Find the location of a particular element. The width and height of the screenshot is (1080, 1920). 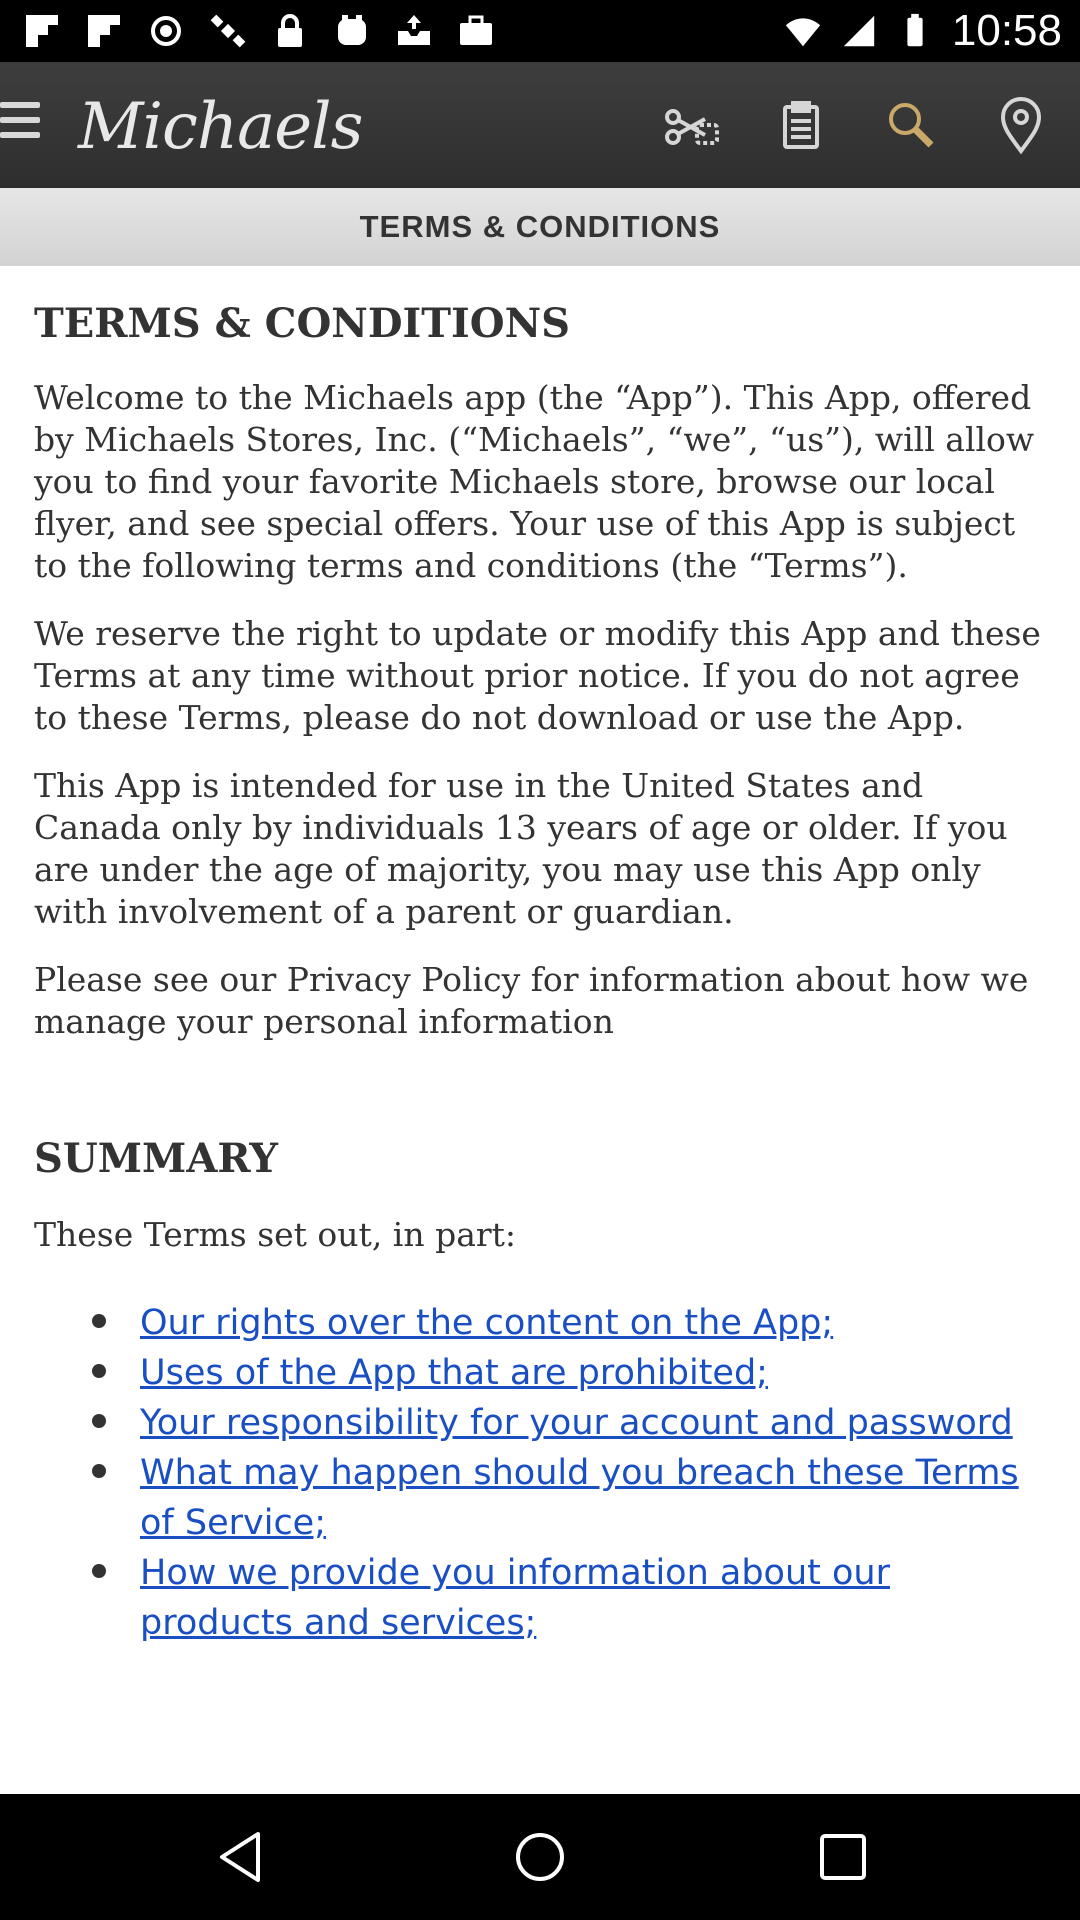

gps-icon is located at coordinates (166, 31).